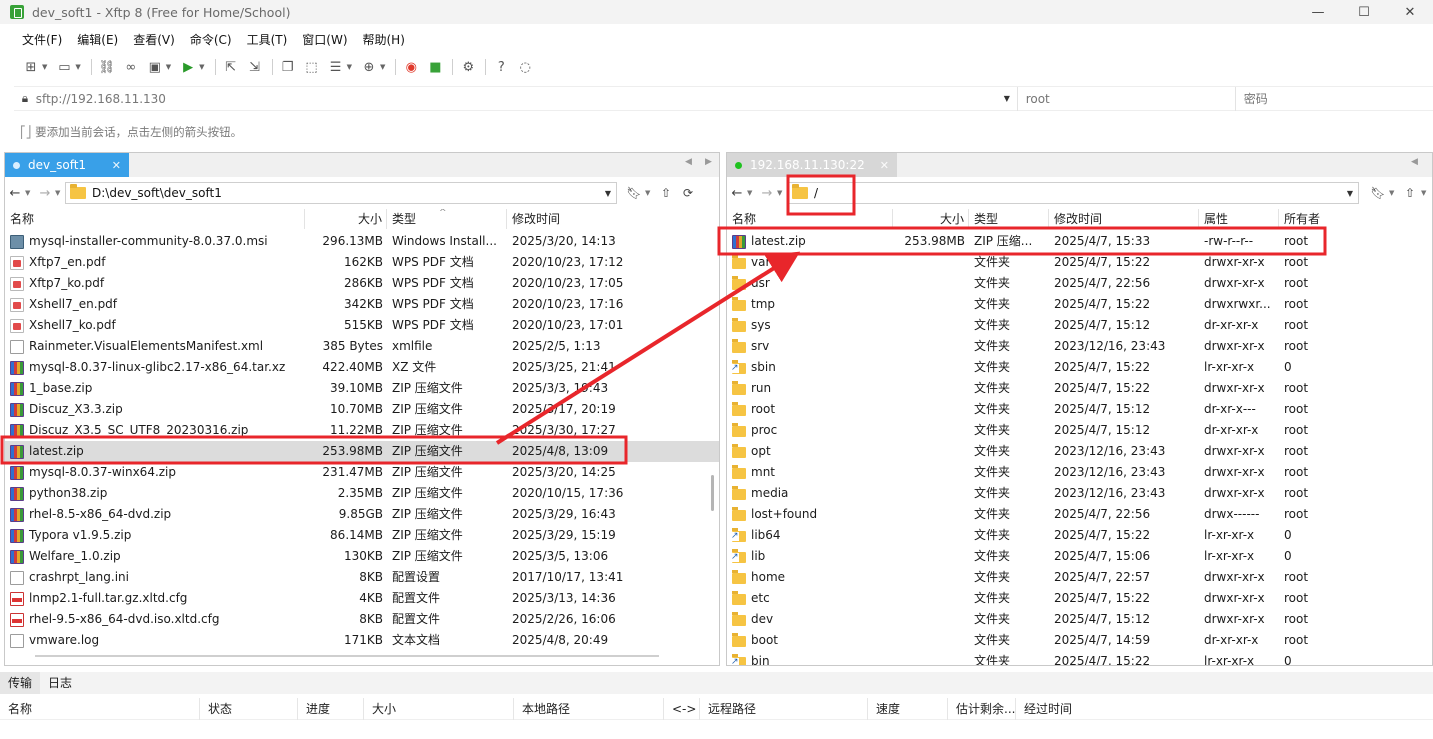 This screenshot has width=1433, height=739. I want to click on maximize-button: ☐, so click(1364, 12).